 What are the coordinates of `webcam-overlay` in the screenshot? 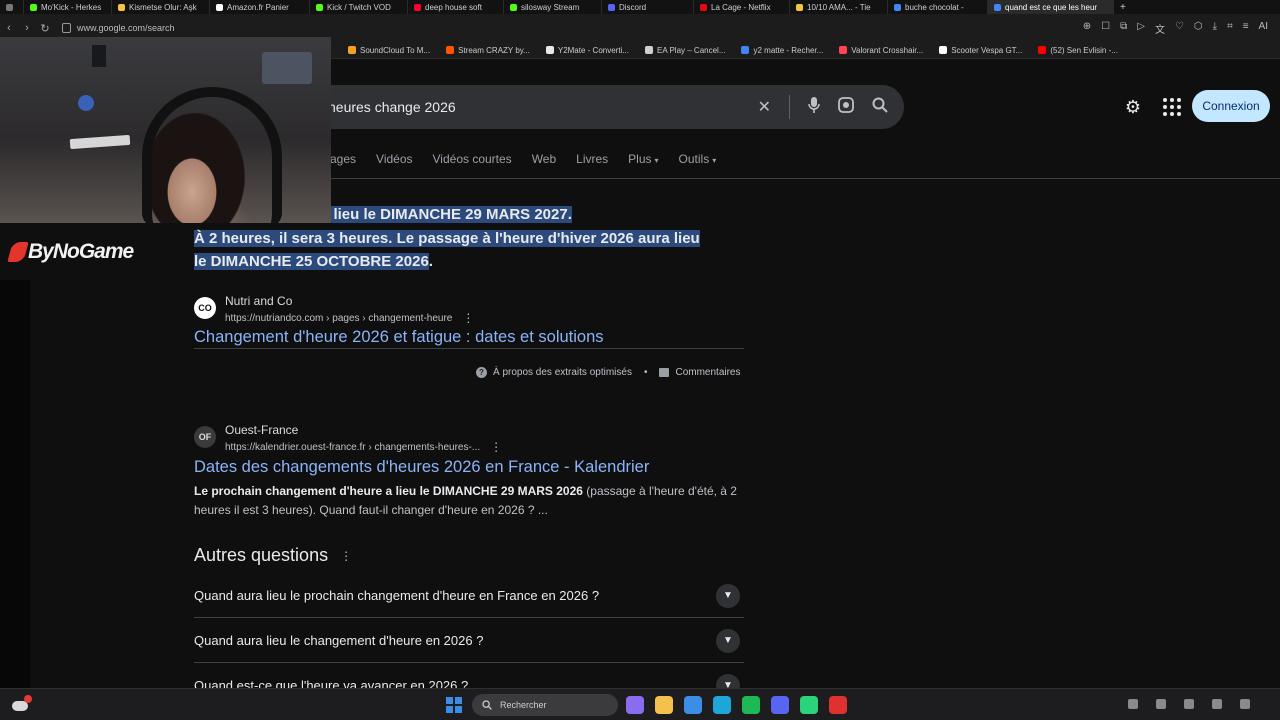 It's located at (165, 130).